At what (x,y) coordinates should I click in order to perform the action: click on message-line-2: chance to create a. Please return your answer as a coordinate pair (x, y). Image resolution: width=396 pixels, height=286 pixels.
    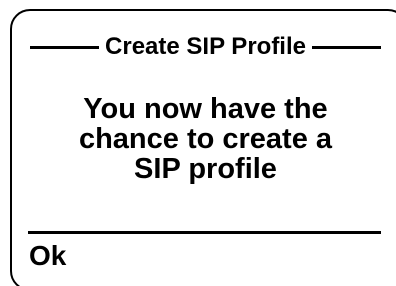
    Looking at the image, I should click on (205, 139).